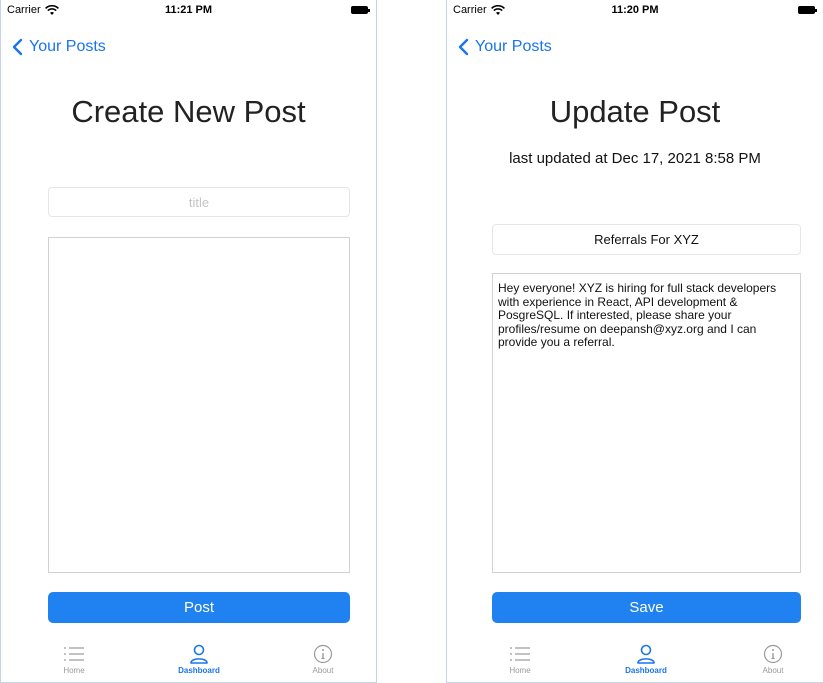 This screenshot has height=683, width=823. I want to click on status-time: 11:21 PM, so click(188, 10).